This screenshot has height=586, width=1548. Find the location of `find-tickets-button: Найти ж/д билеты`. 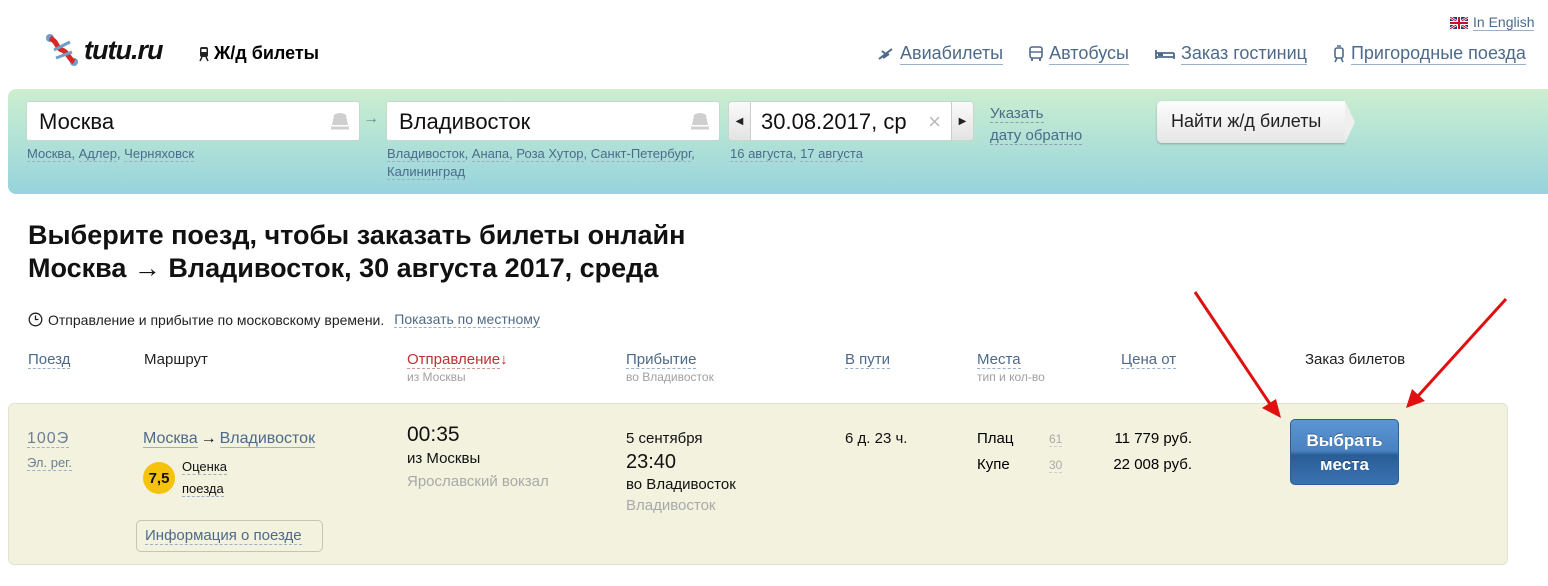

find-tickets-button: Найти ж/д билеты is located at coordinates (1257, 122).